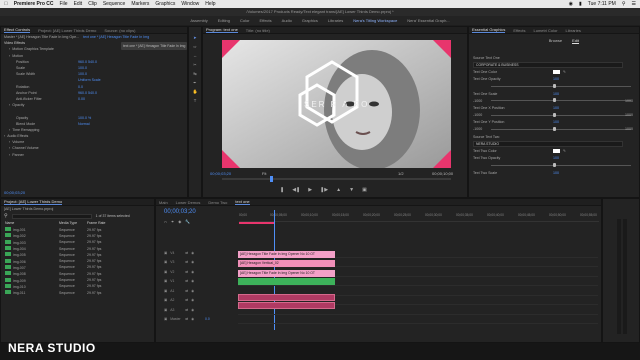 The height and width of the screenshot is (360, 640). Describe the element at coordinates (580, 4) in the screenshot. I see `battery-icon: ▮` at that location.